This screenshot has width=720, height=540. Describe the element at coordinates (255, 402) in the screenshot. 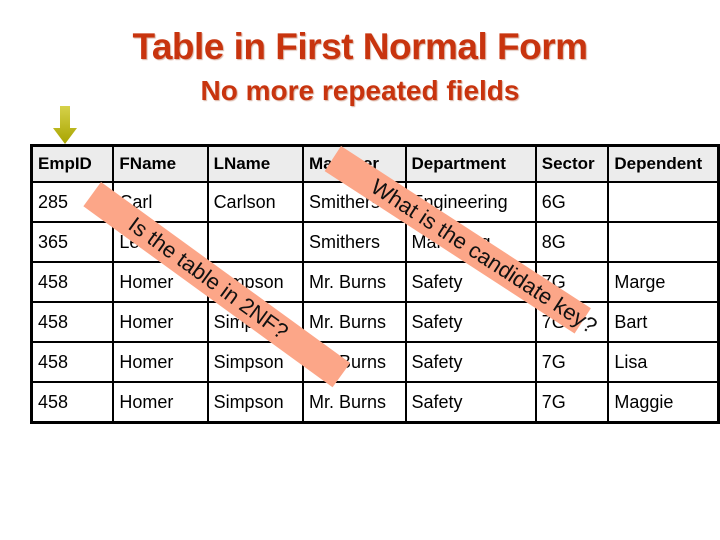

I see `cell-lname: Simpson` at that location.